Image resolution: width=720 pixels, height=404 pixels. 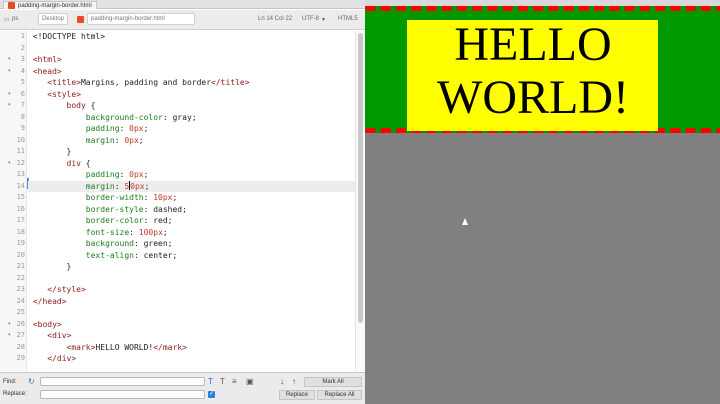 I want to click on arrow-up-icon: ↑, so click(x=294, y=381).